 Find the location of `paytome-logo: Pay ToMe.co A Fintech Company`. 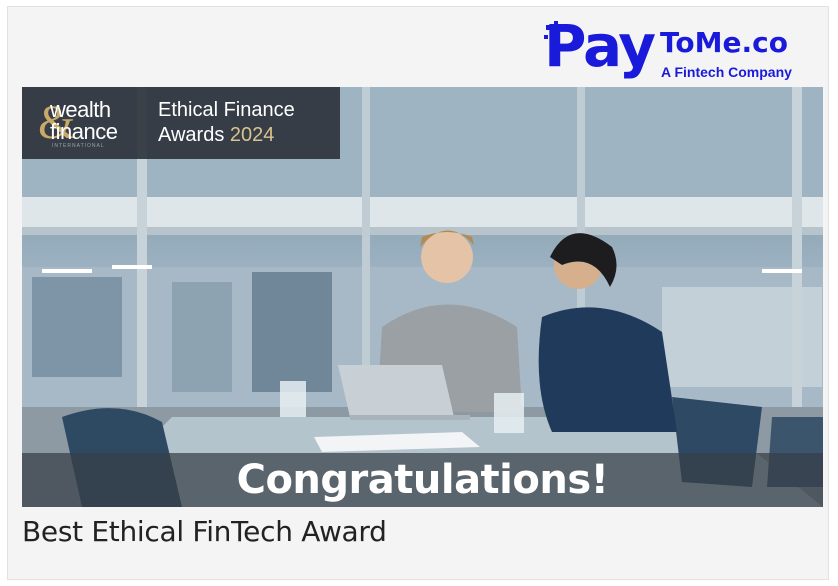

paytome-logo: Pay ToMe.co A Fintech Company is located at coordinates (678, 55).